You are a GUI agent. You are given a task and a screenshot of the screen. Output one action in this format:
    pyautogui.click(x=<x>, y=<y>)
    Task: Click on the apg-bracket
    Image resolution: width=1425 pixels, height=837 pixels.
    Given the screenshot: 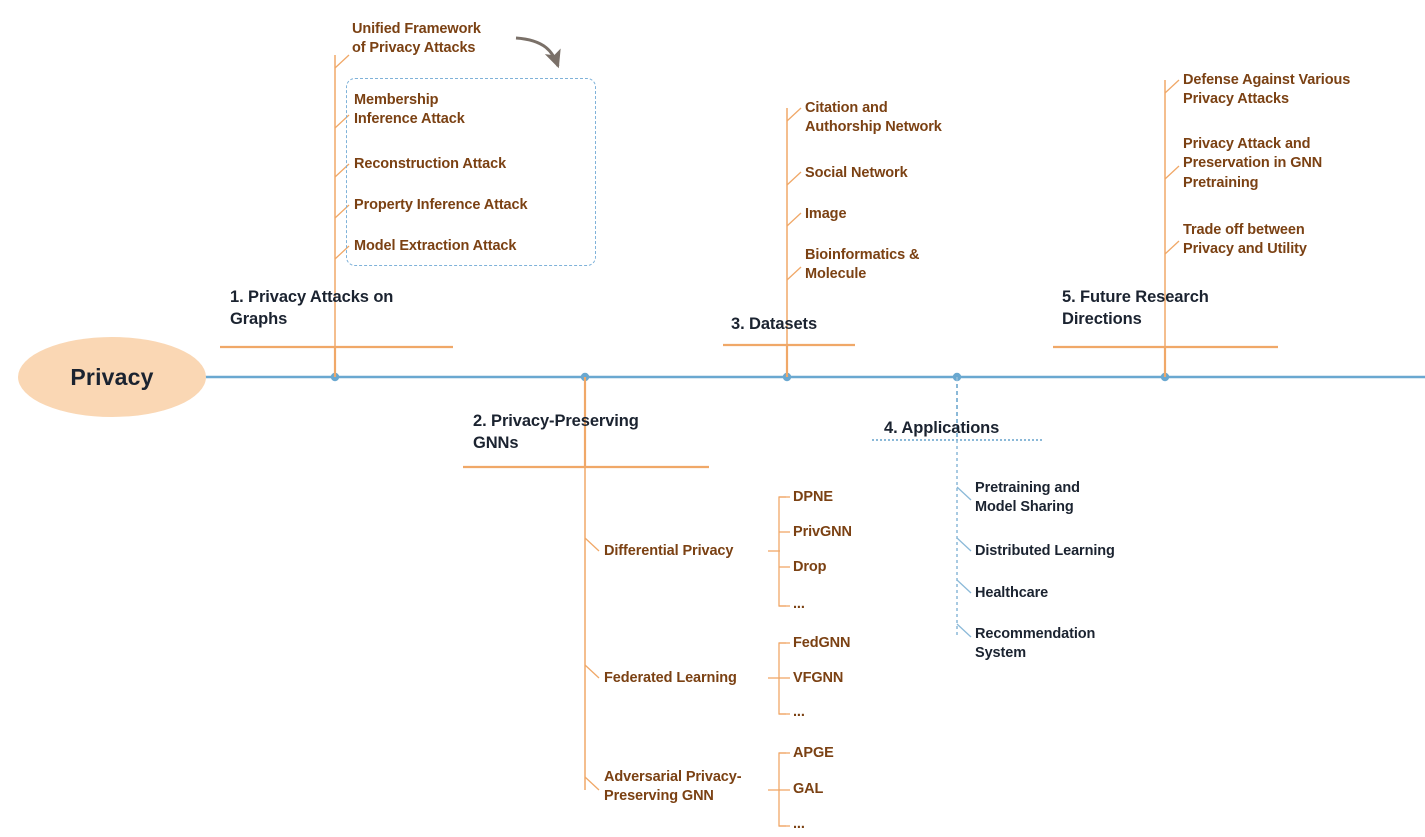 What is the action you would take?
    pyautogui.click(x=782, y=789)
    